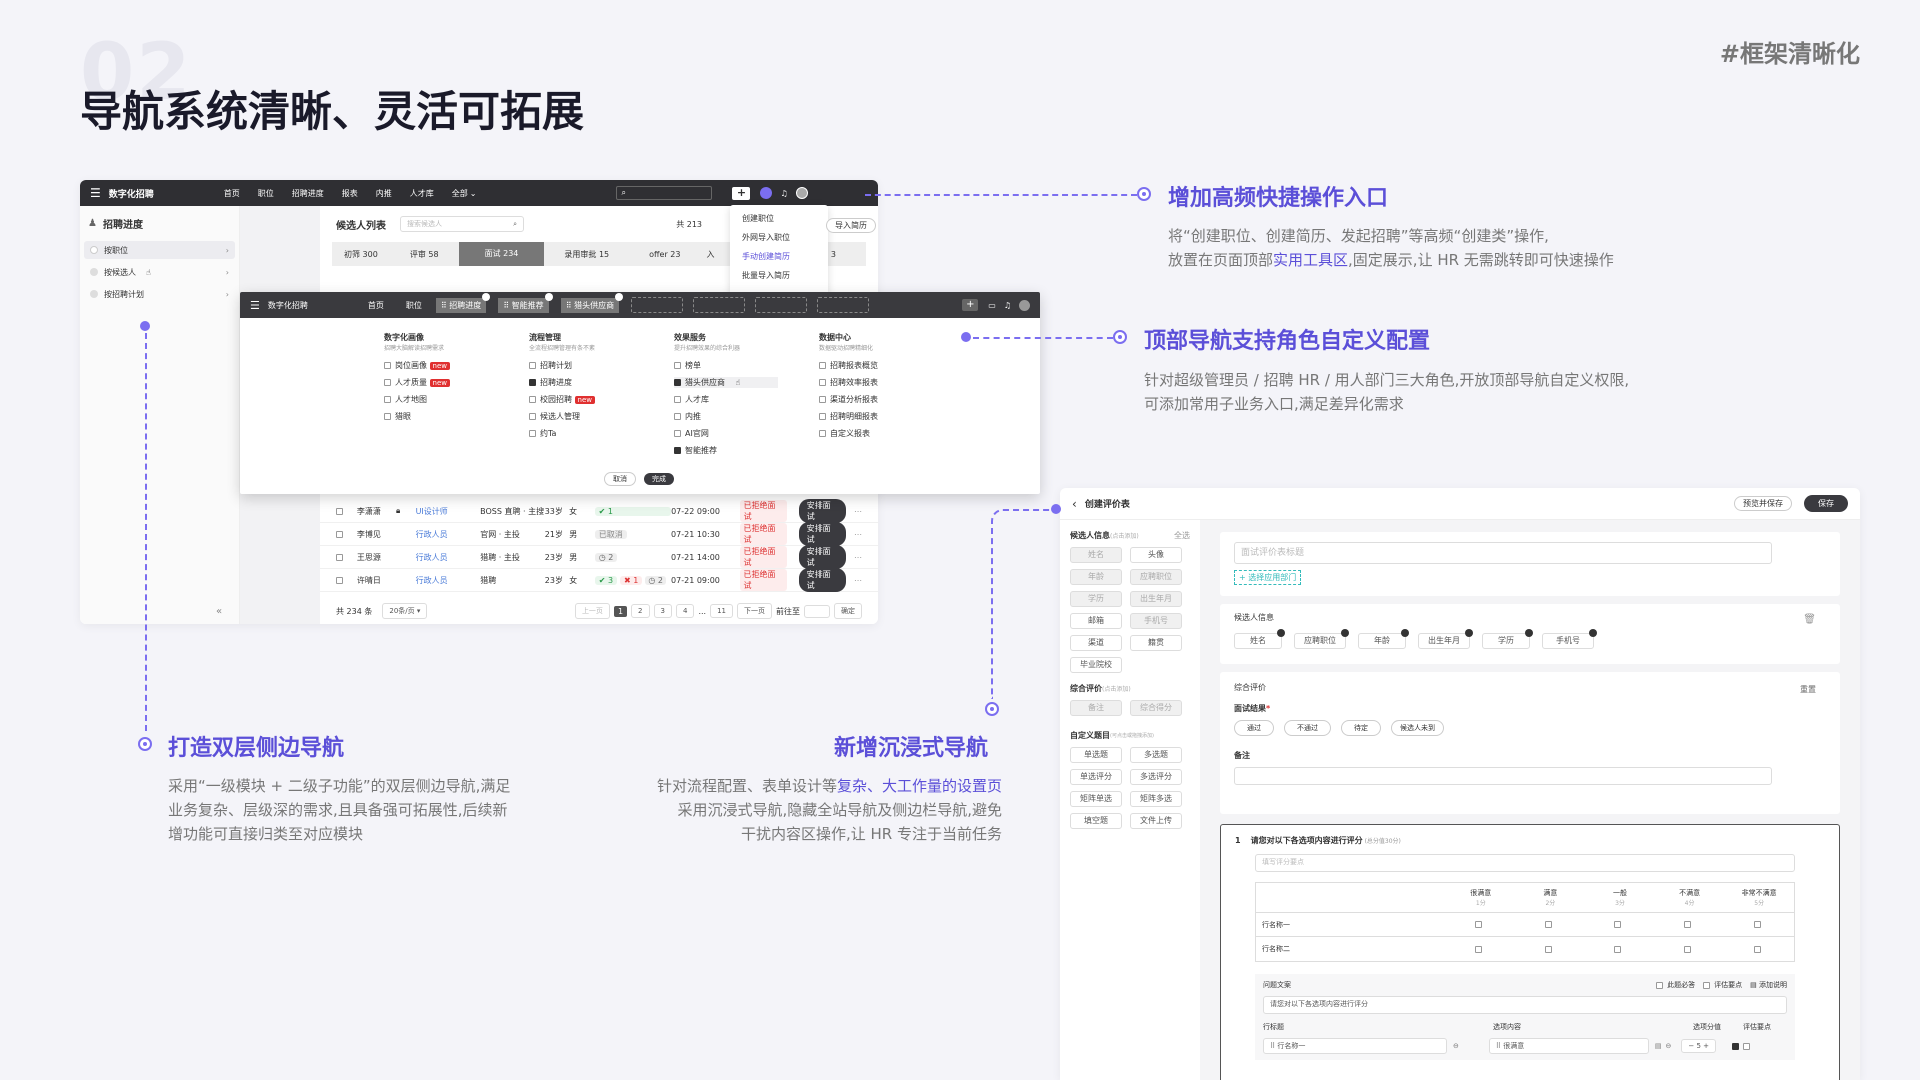  Describe the element at coordinates (266, 193) in the screenshot. I see `nav-item-jobs: 职位` at that location.